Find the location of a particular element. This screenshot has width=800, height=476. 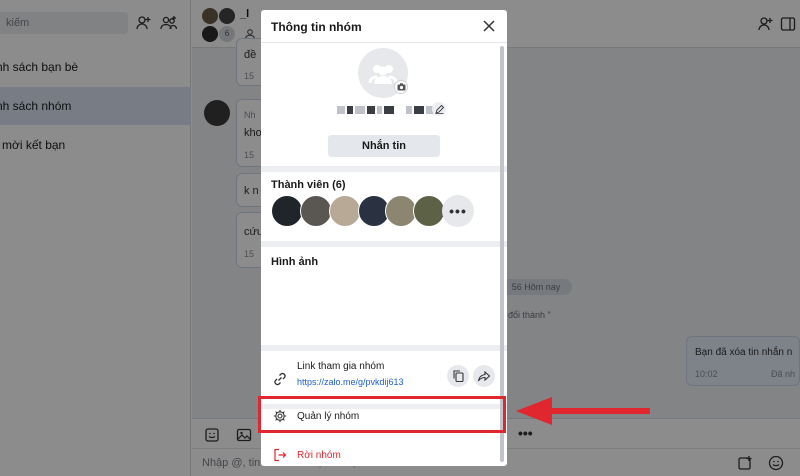

leave-group-row: Rời nhóm is located at coordinates (384, 454).